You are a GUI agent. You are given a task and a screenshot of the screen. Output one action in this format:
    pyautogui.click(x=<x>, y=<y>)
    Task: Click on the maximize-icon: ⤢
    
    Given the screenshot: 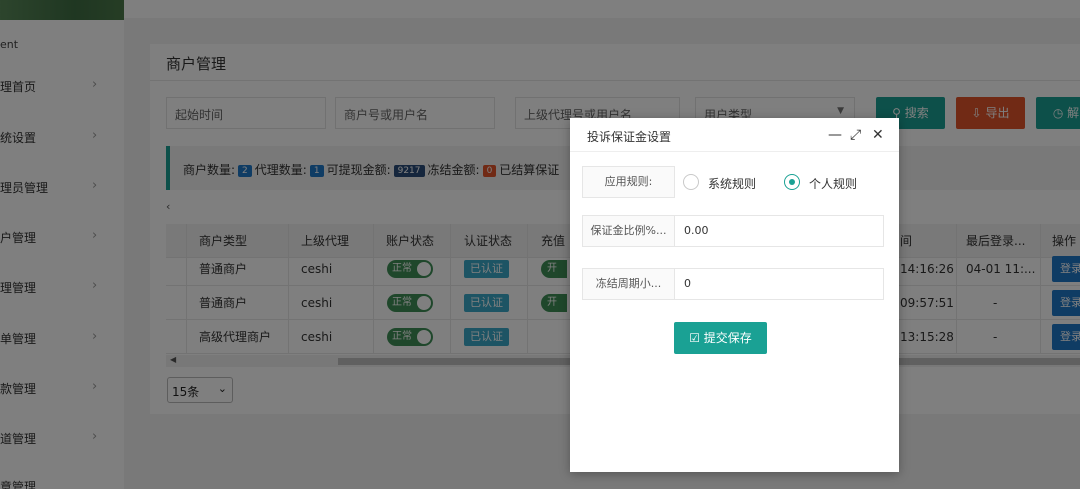 What is the action you would take?
    pyautogui.click(x=855, y=135)
    